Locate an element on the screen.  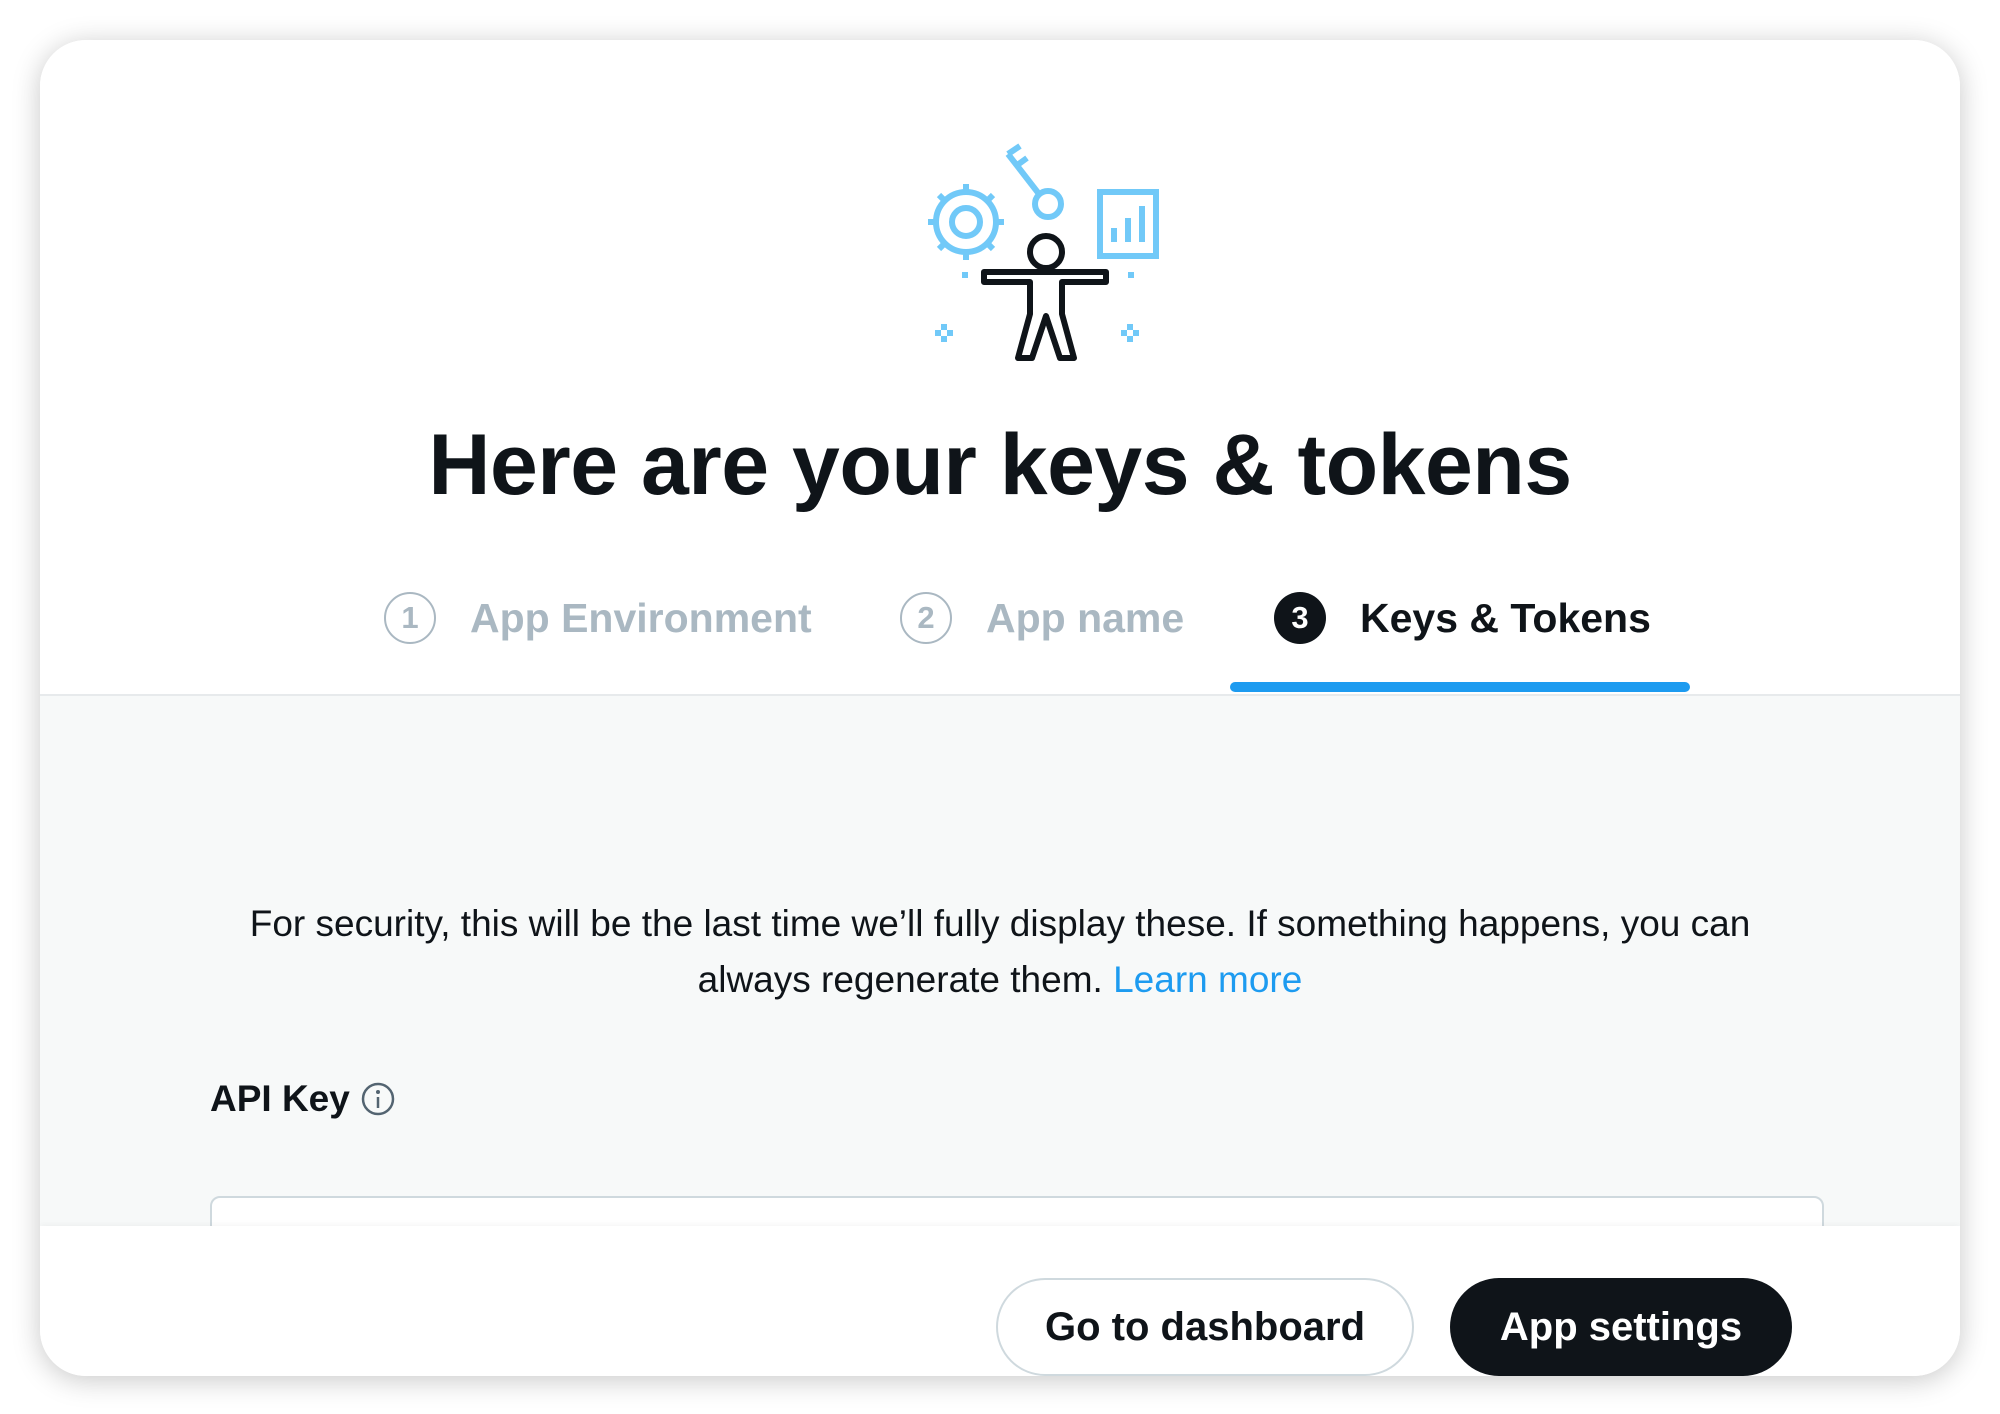
learn-more-link: Learn more is located at coordinates (1207, 979).